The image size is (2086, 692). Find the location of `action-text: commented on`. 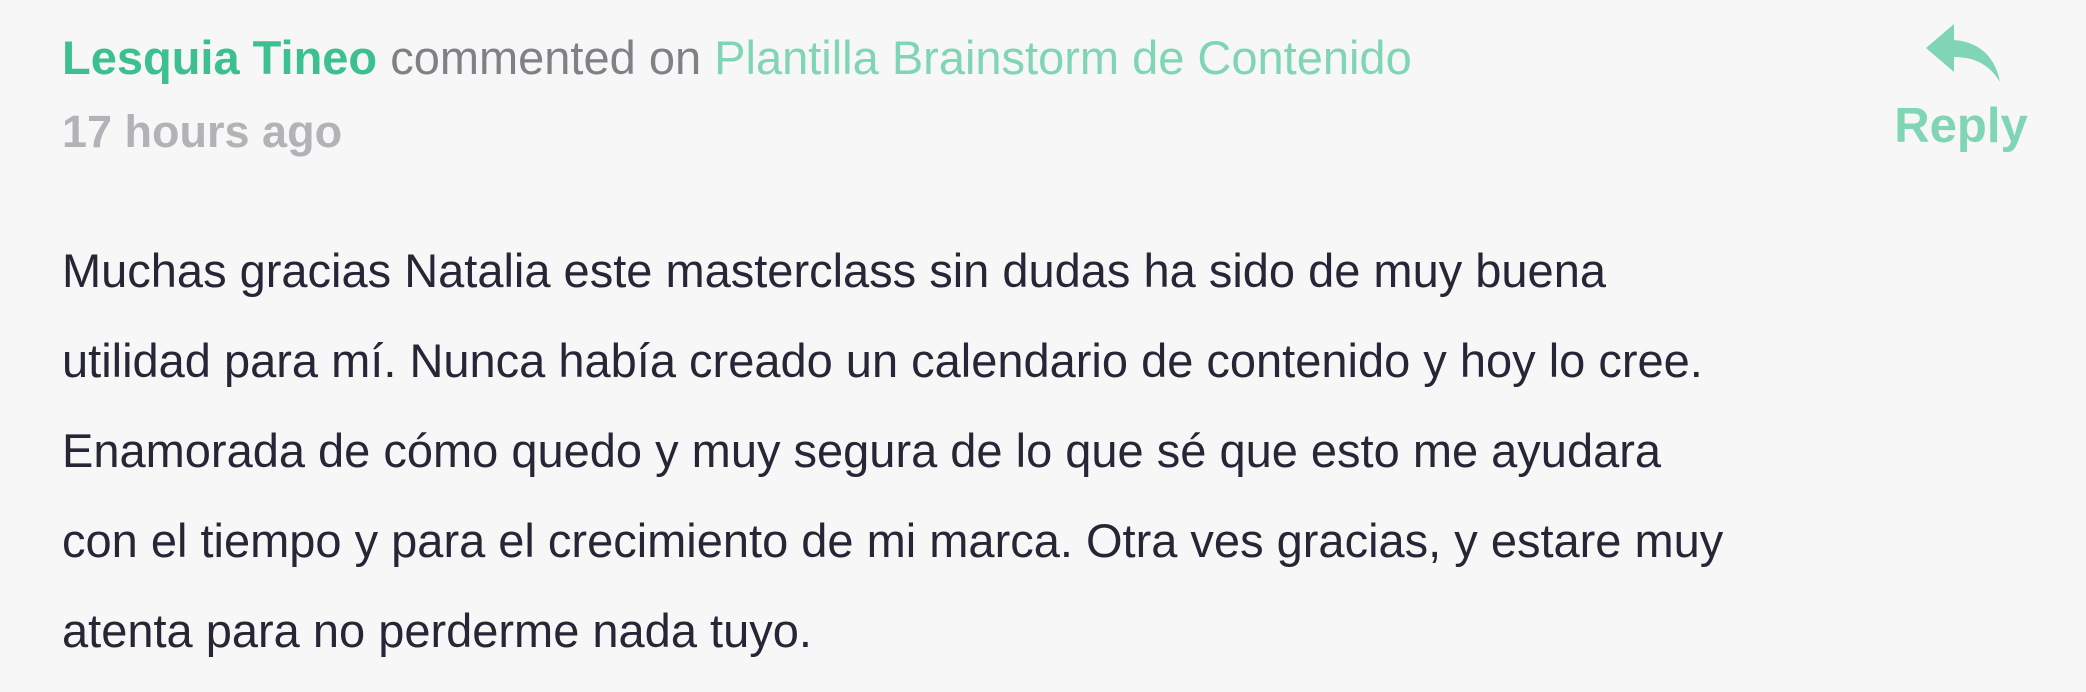

action-text: commented on is located at coordinates (546, 57).